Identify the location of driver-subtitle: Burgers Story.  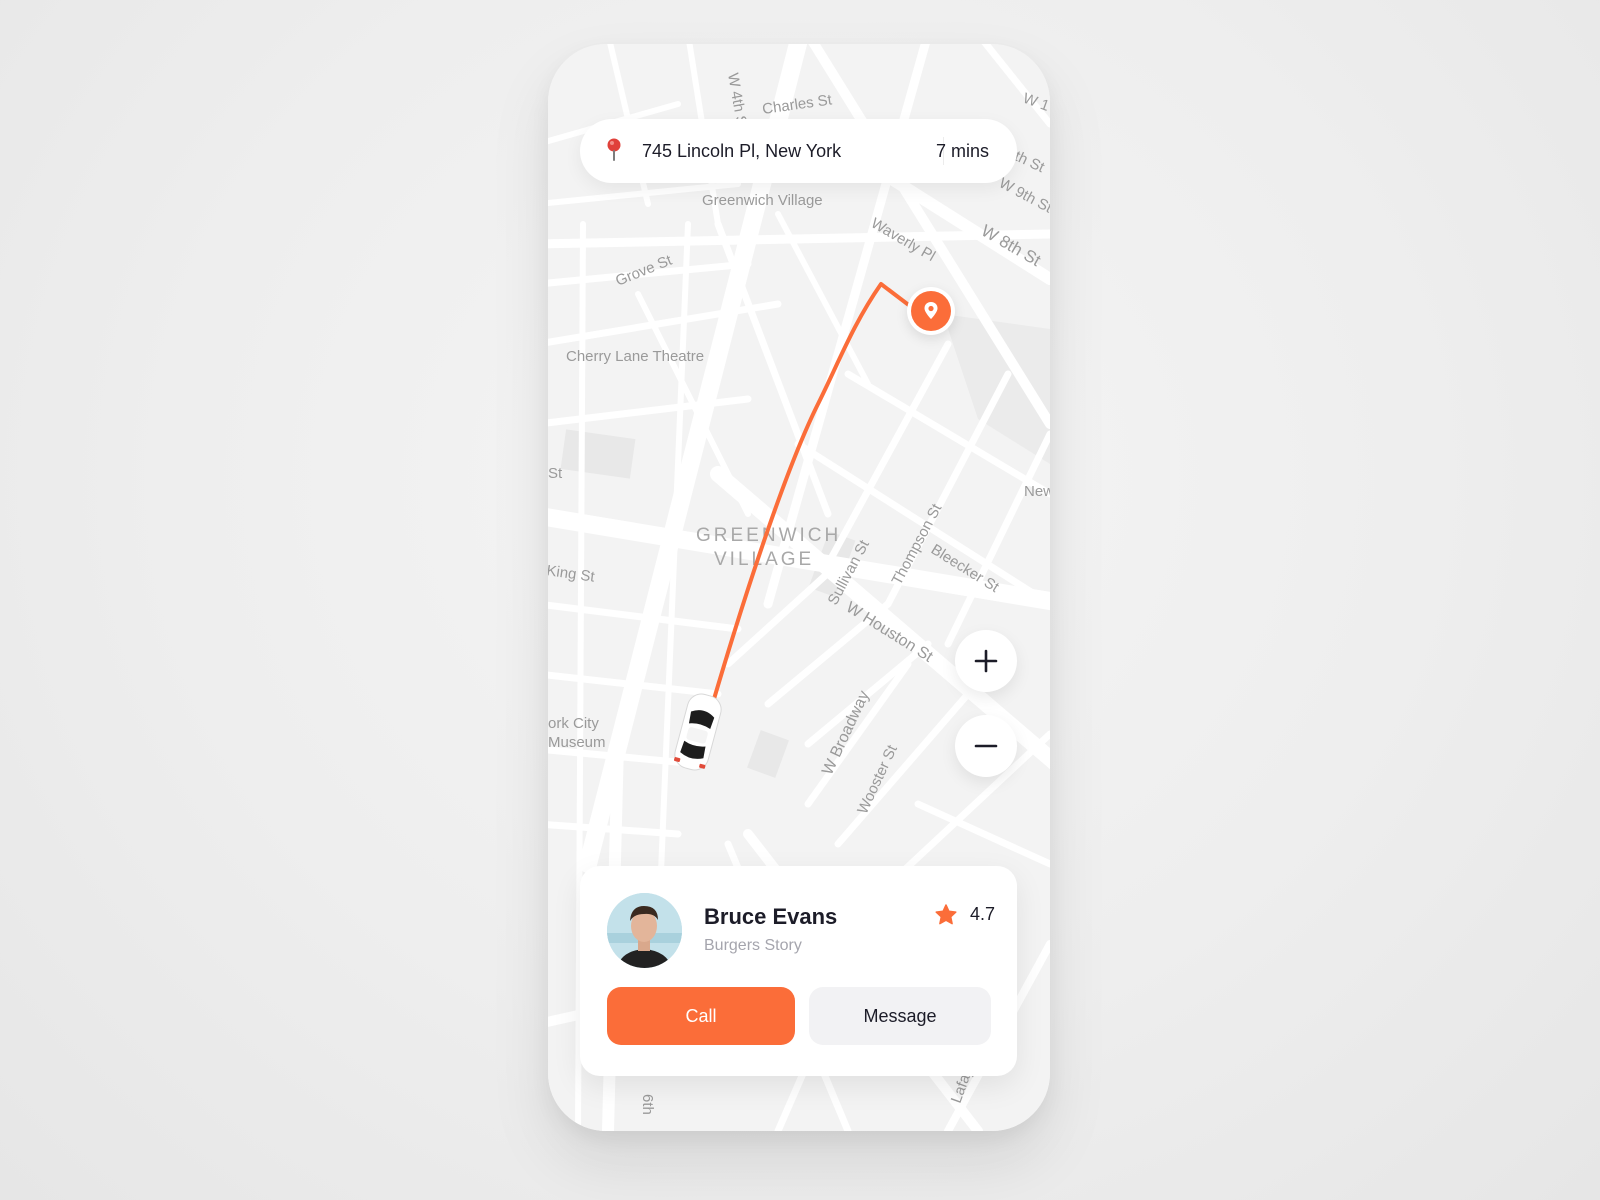
(753, 945).